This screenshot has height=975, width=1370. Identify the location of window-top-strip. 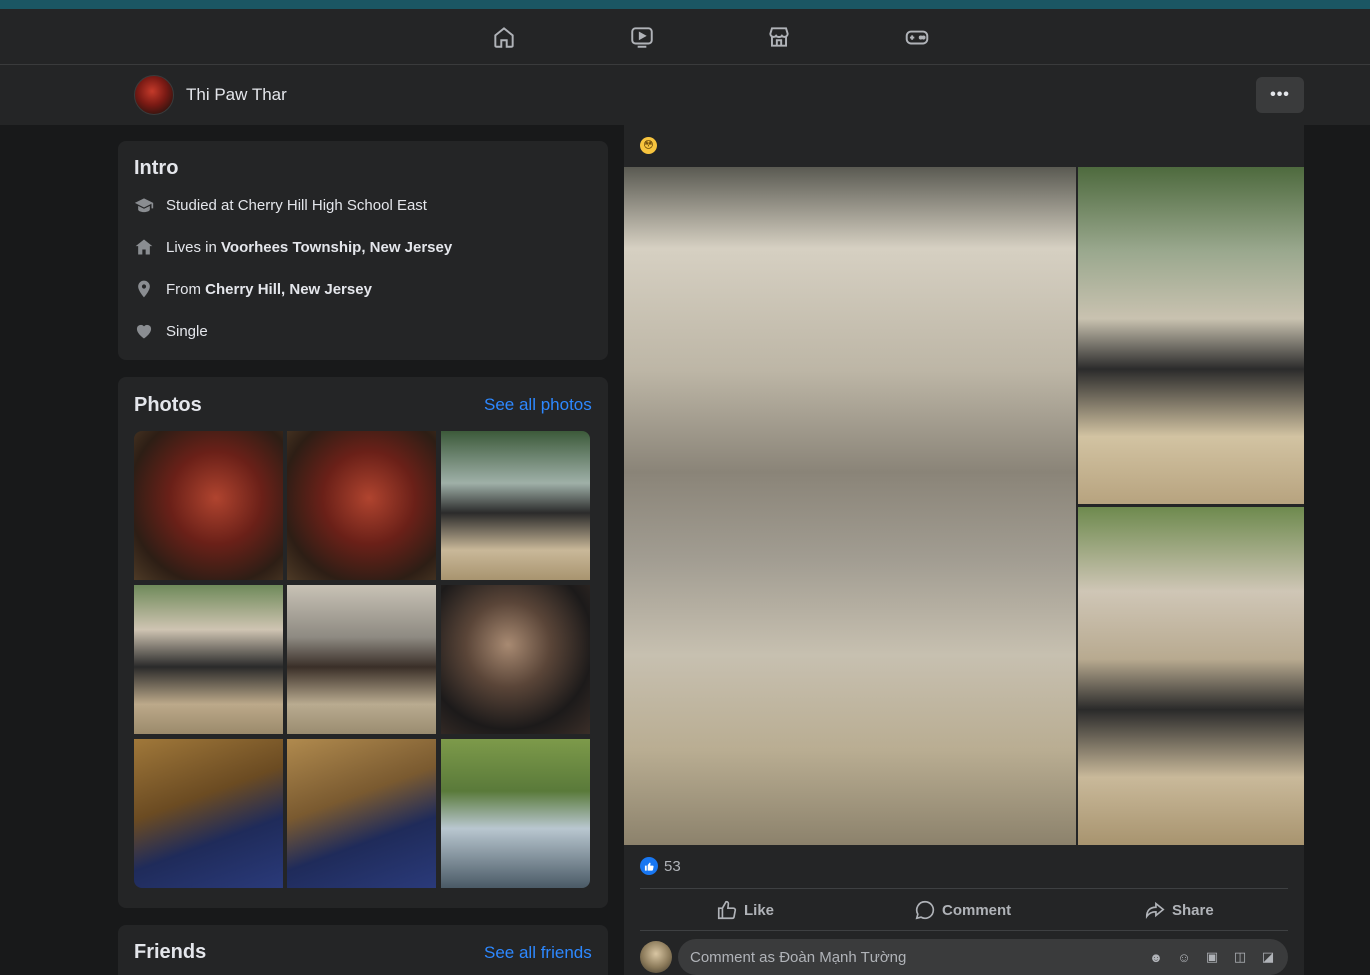
(685, 4).